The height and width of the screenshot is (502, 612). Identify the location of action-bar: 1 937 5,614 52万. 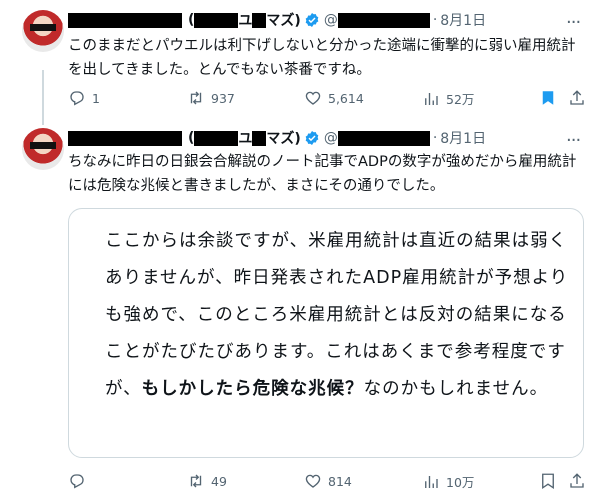
(328, 99).